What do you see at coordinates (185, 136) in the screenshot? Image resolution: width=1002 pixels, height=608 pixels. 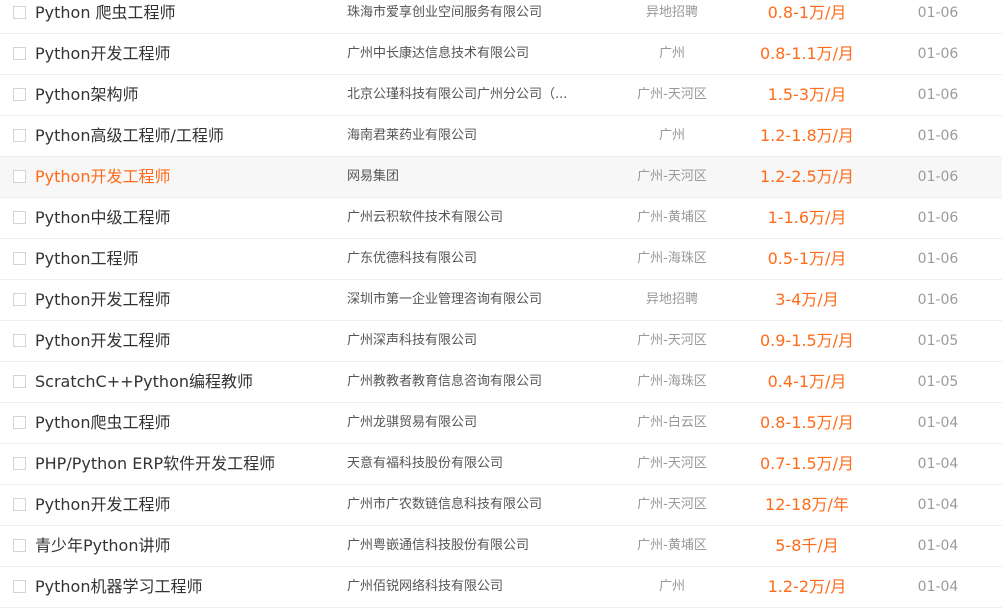 I see `job-title-link: Python高级工程师/工程师` at bounding box center [185, 136].